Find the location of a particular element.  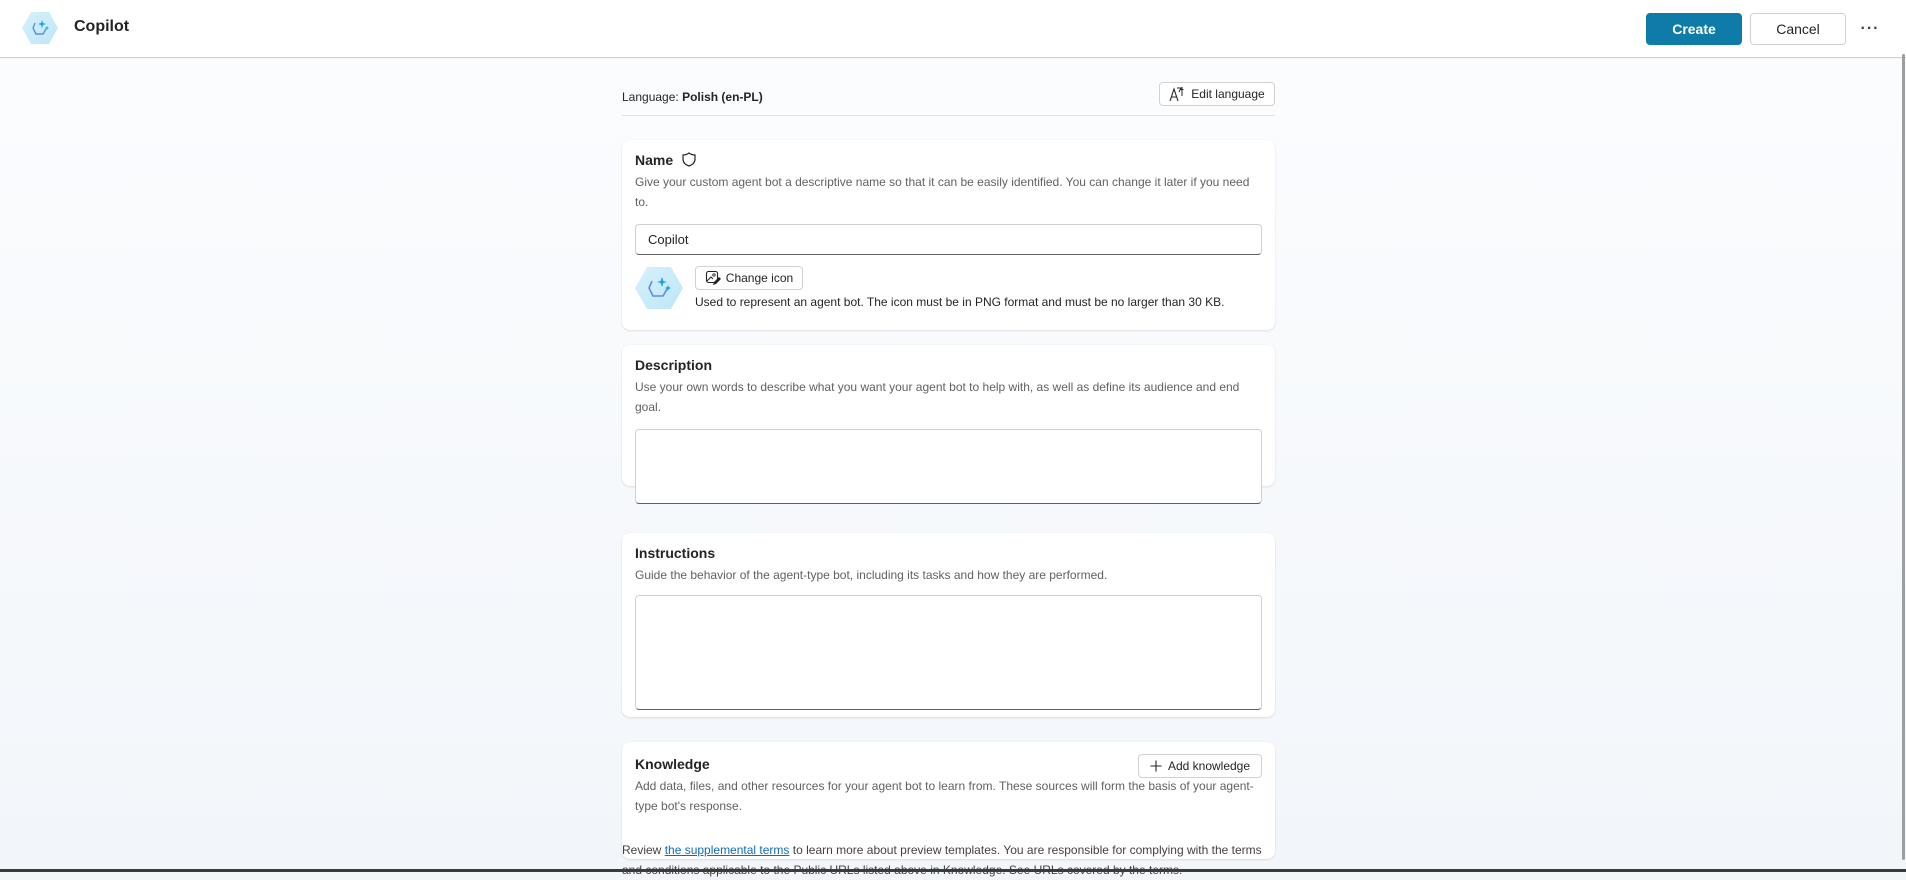

add-knowledge-label: Add knowledge is located at coordinates (1209, 766).